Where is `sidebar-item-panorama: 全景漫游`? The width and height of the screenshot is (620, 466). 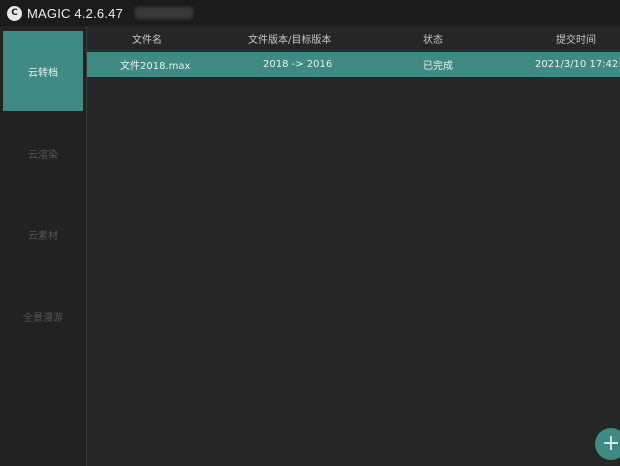 sidebar-item-panorama: 全景漫游 is located at coordinates (43, 316).